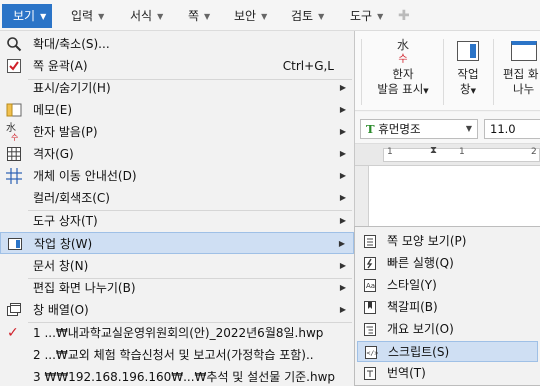  What do you see at coordinates (406, 373) in the screenshot?
I see `submenu-item-label: 번역(T)` at bounding box center [406, 373].